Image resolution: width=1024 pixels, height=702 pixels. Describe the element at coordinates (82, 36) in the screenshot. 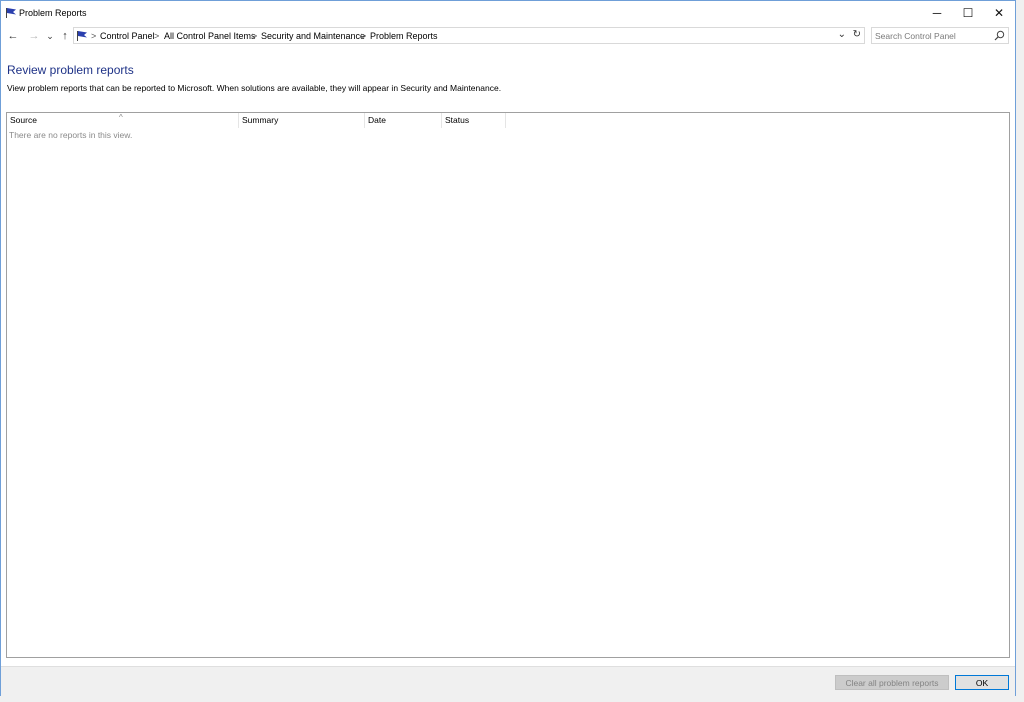

I see `control-panel-flag-icon` at that location.